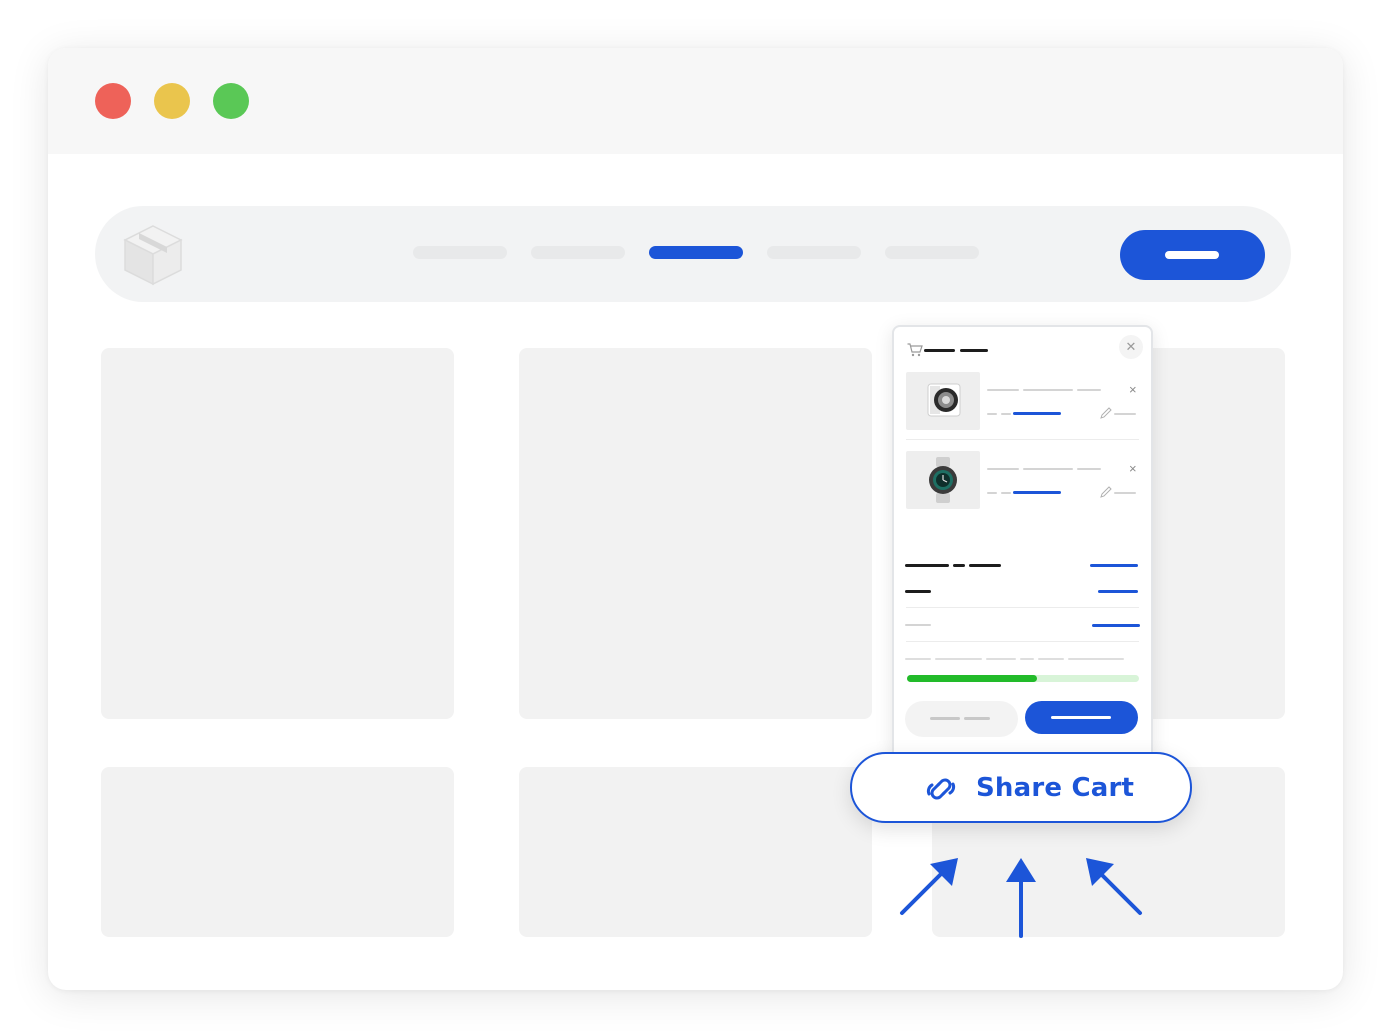 The width and height of the screenshot is (1390, 1036). Describe the element at coordinates (992, 414) in the screenshot. I see `item-1-qty-placeholder` at that location.